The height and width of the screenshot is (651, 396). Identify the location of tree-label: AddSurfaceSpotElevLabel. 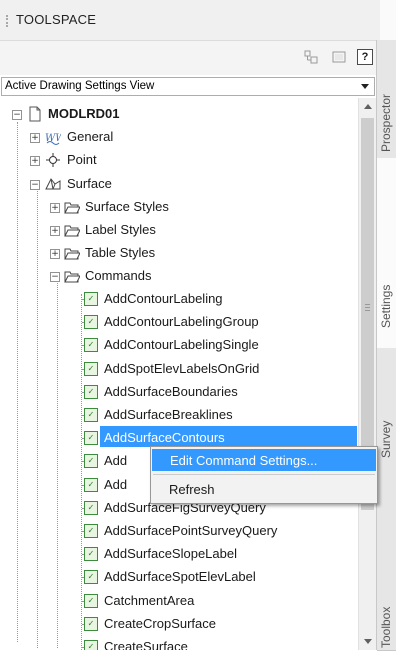
(180, 577).